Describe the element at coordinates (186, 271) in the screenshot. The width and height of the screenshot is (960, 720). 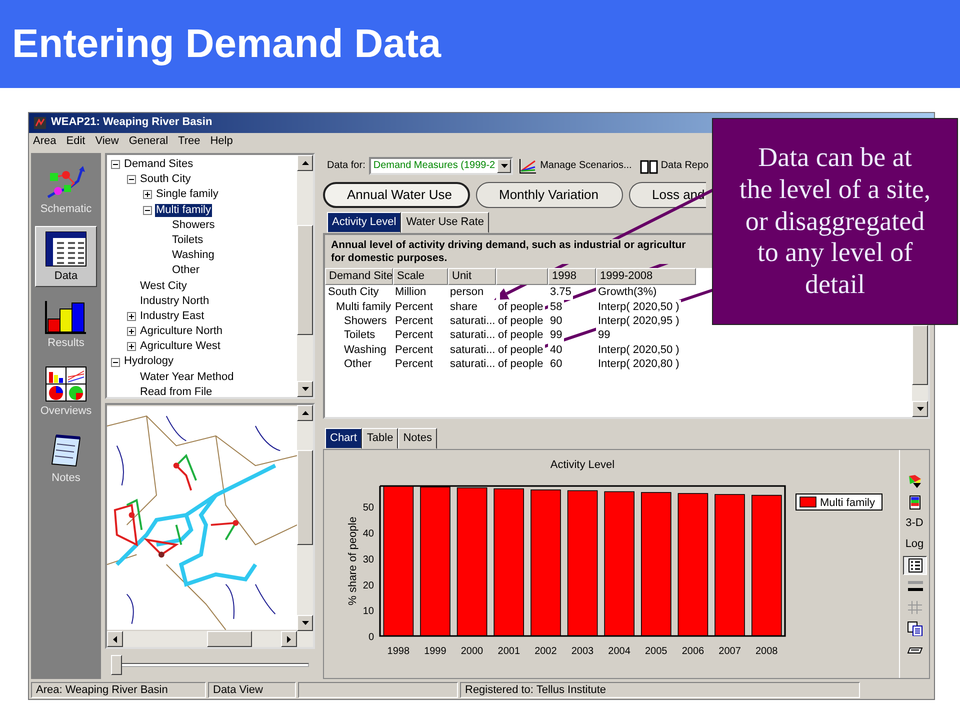
I see `tree-node: Other` at that location.